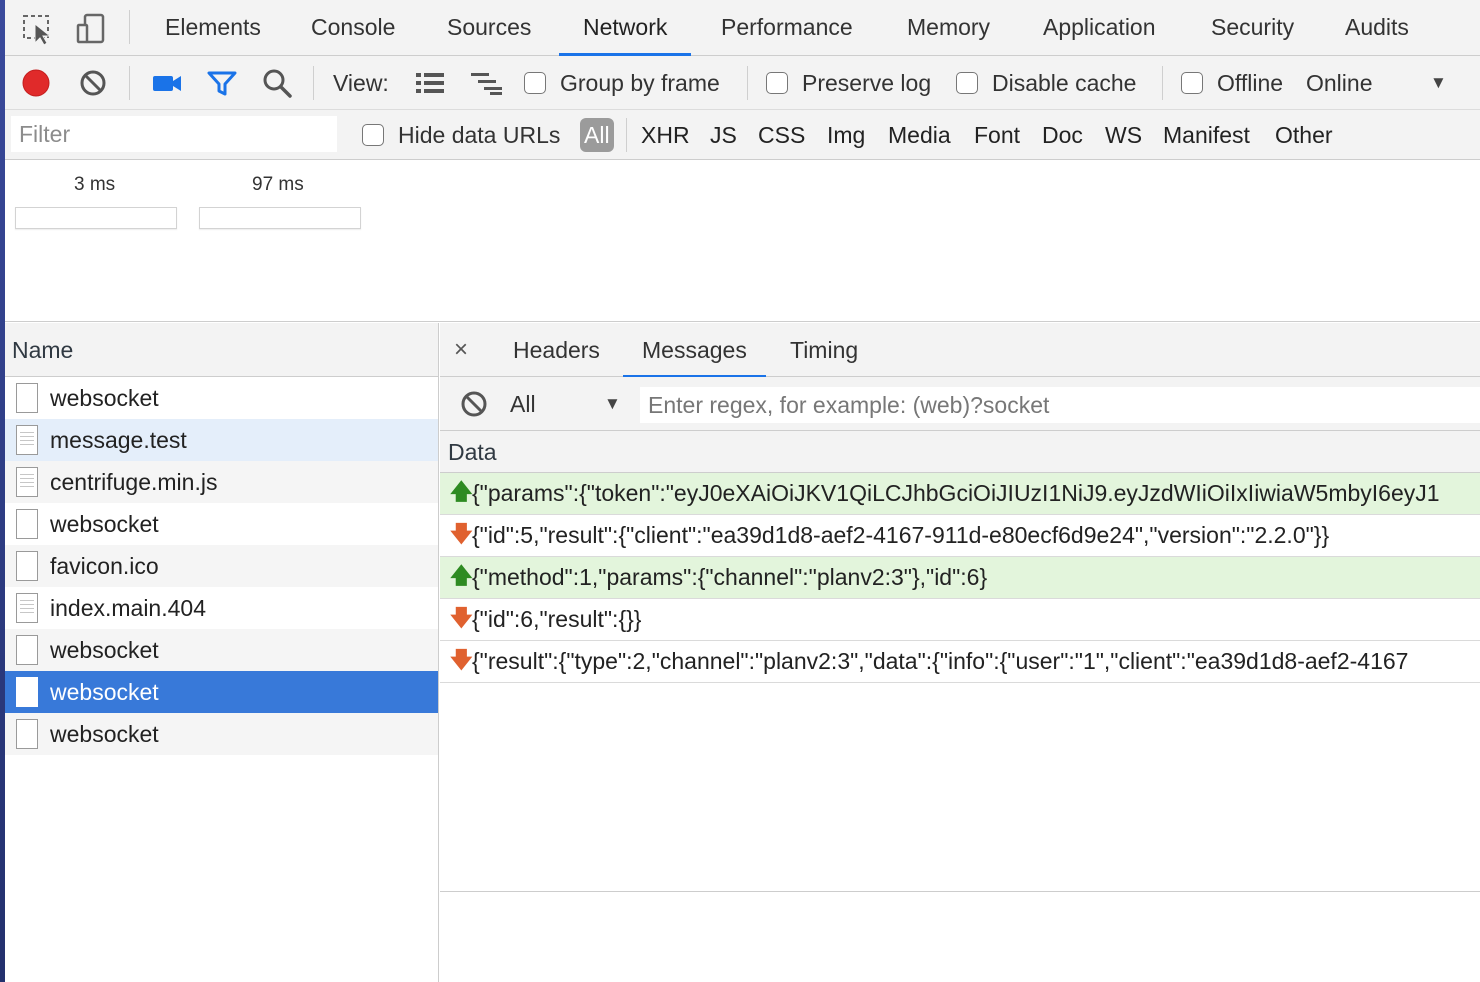  I want to click on tab-messages: Messages, so click(694, 350).